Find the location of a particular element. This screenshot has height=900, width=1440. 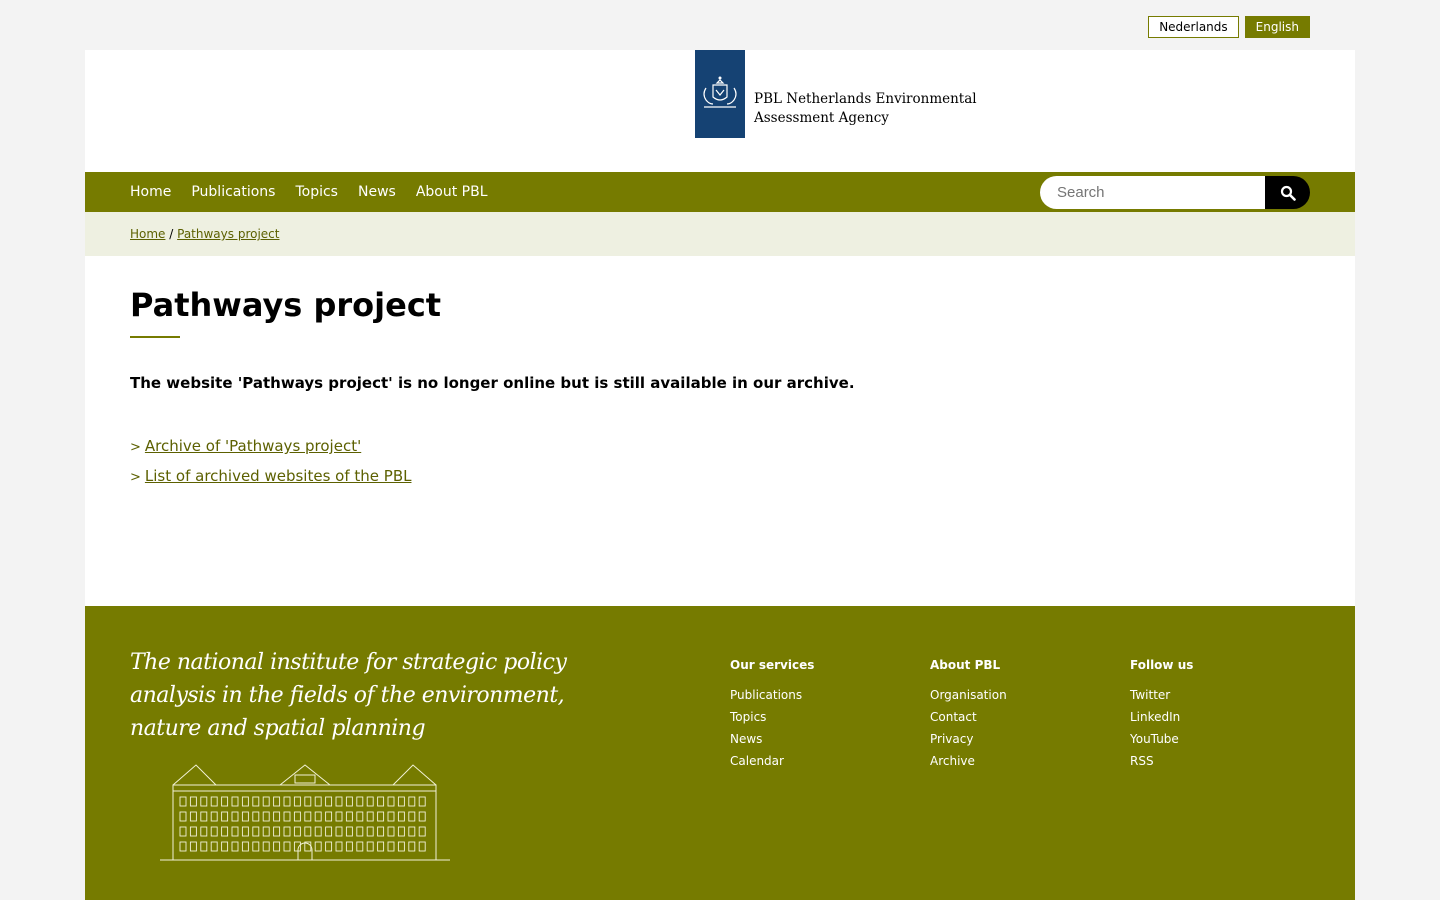

footer-link: Topics is located at coordinates (820, 717).